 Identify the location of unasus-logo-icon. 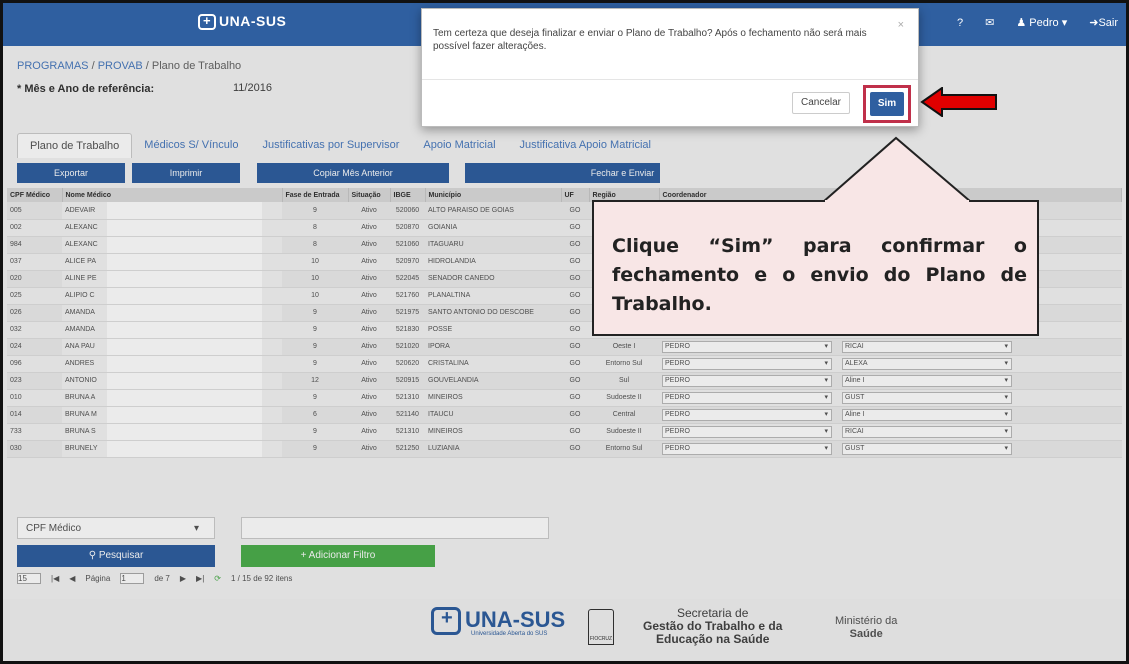
(207, 22).